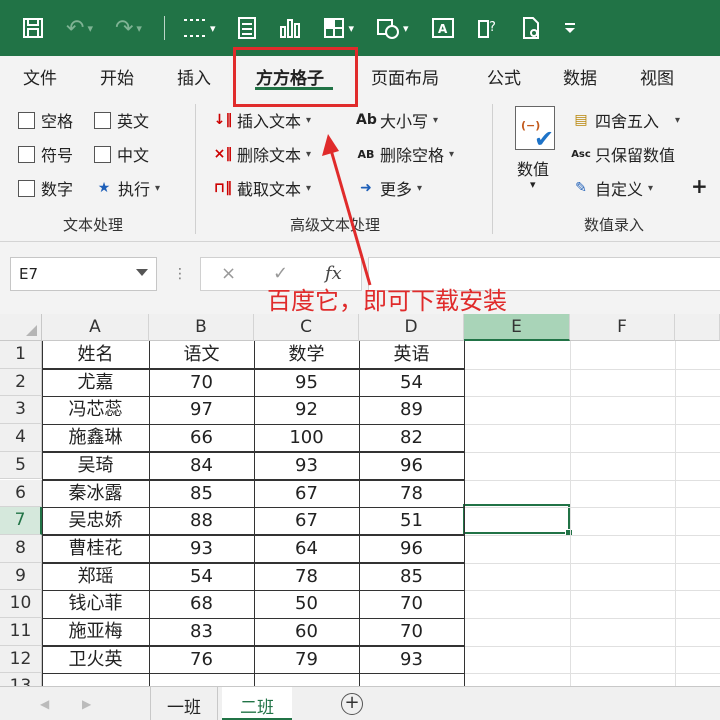  I want to click on remove-spaces-button: AB 删除空格 ▾, so click(405, 154).